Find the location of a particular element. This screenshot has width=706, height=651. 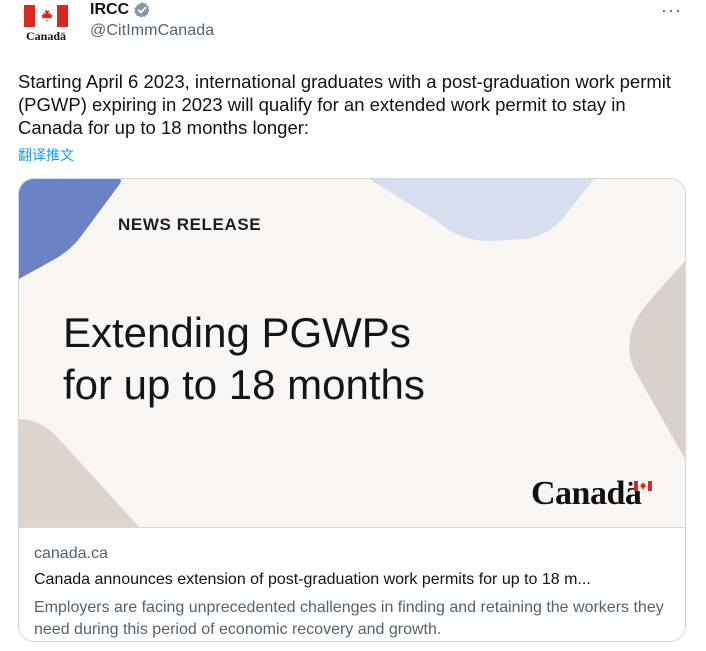

author-name-row: IRCC is located at coordinates (120, 10).